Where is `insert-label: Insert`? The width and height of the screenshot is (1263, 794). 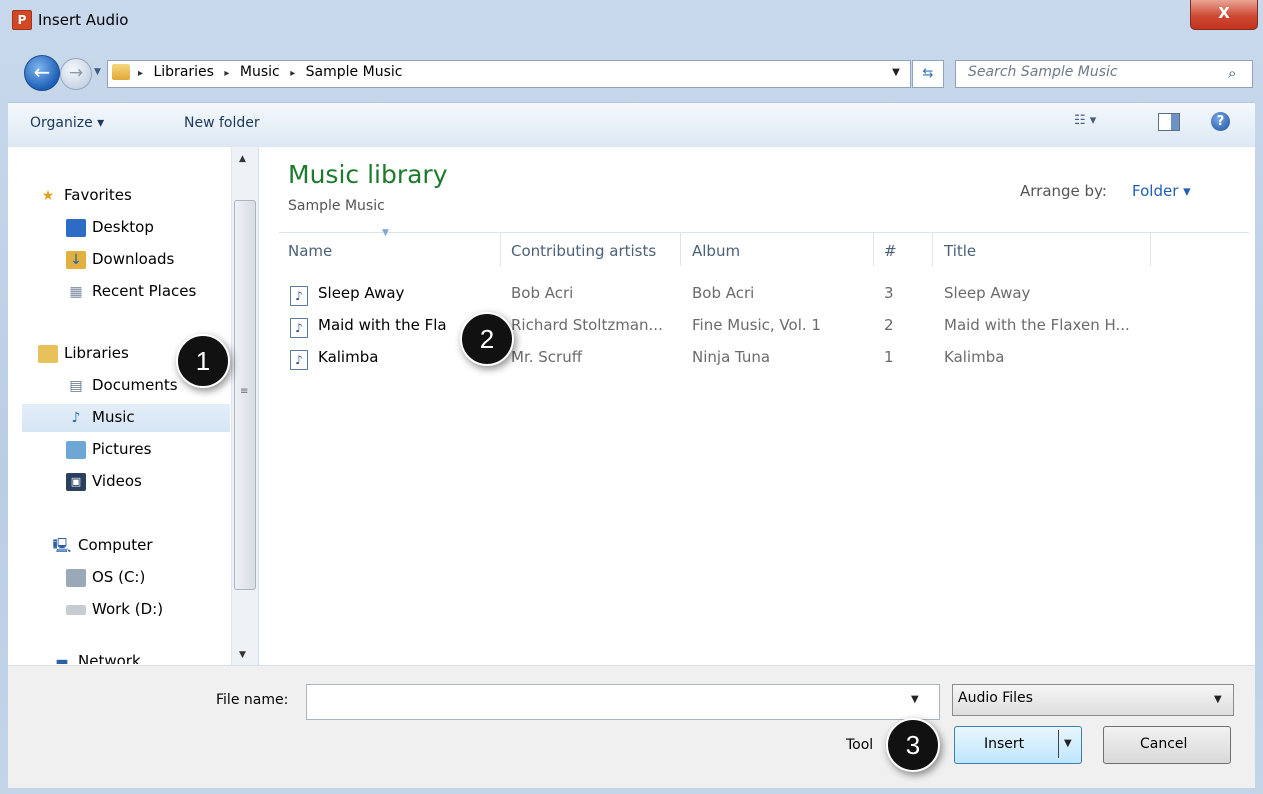 insert-label: Insert is located at coordinates (1004, 744).